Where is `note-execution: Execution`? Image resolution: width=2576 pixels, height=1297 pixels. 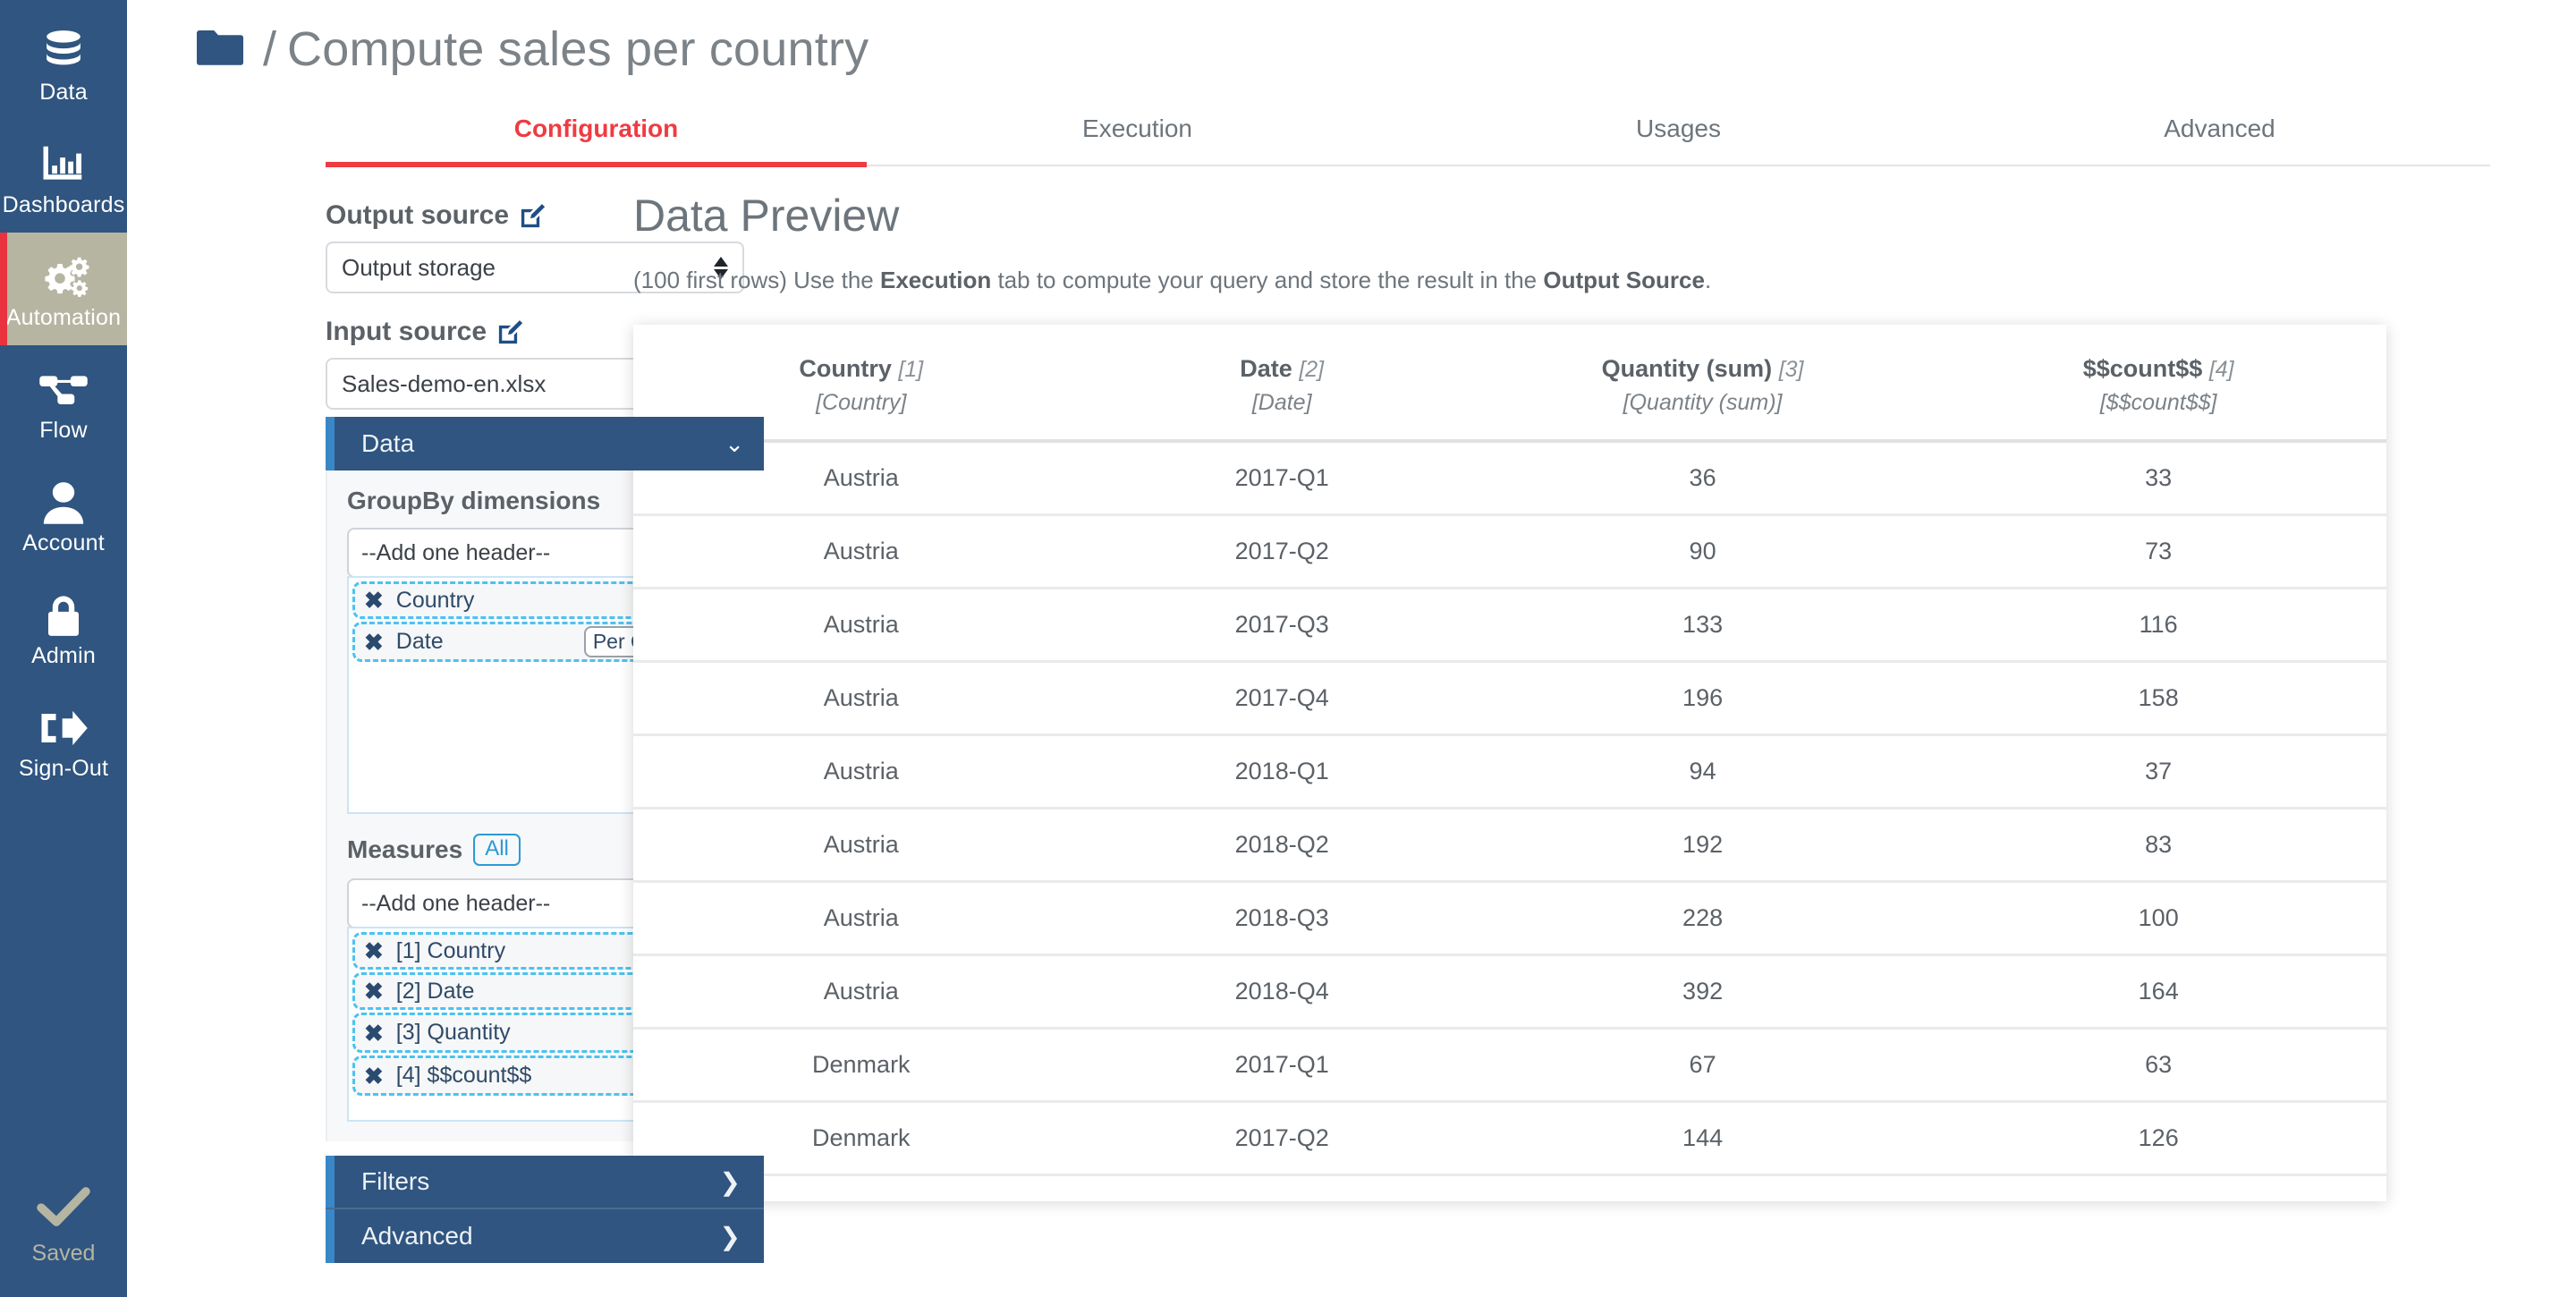
note-execution: Execution is located at coordinates (935, 280).